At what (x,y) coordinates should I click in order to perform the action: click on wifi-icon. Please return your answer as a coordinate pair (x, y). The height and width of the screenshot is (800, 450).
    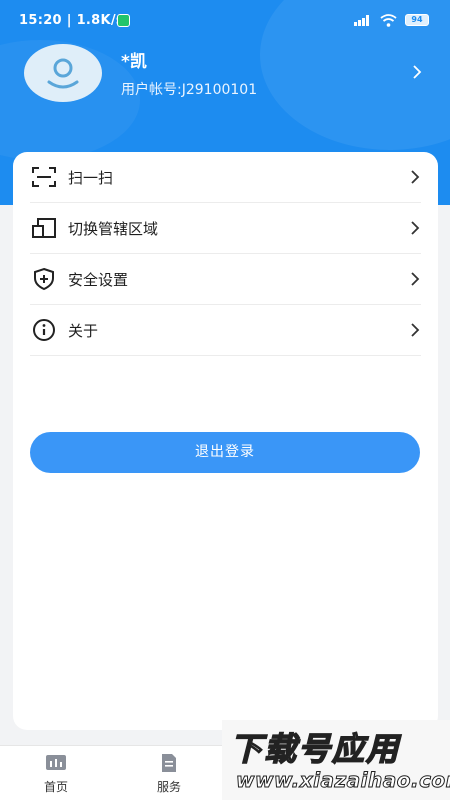
    Looking at the image, I should click on (388, 20).